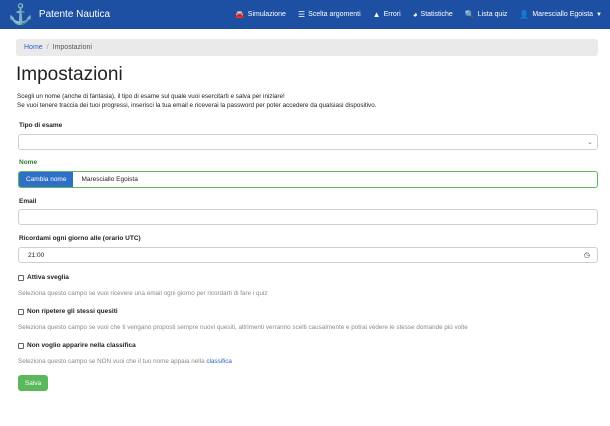 The width and height of the screenshot is (610, 426). What do you see at coordinates (33, 383) in the screenshot?
I see `save-button: Salva` at bounding box center [33, 383].